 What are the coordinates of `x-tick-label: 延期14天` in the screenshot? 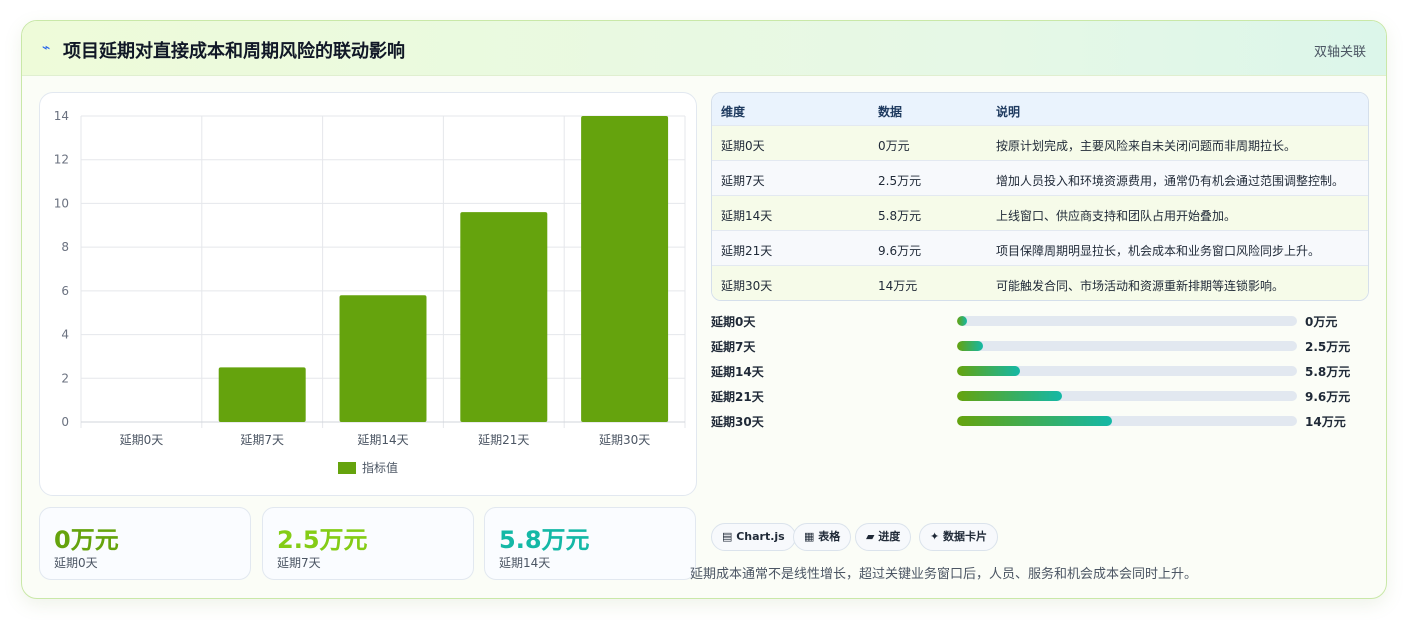 It's located at (382, 440).